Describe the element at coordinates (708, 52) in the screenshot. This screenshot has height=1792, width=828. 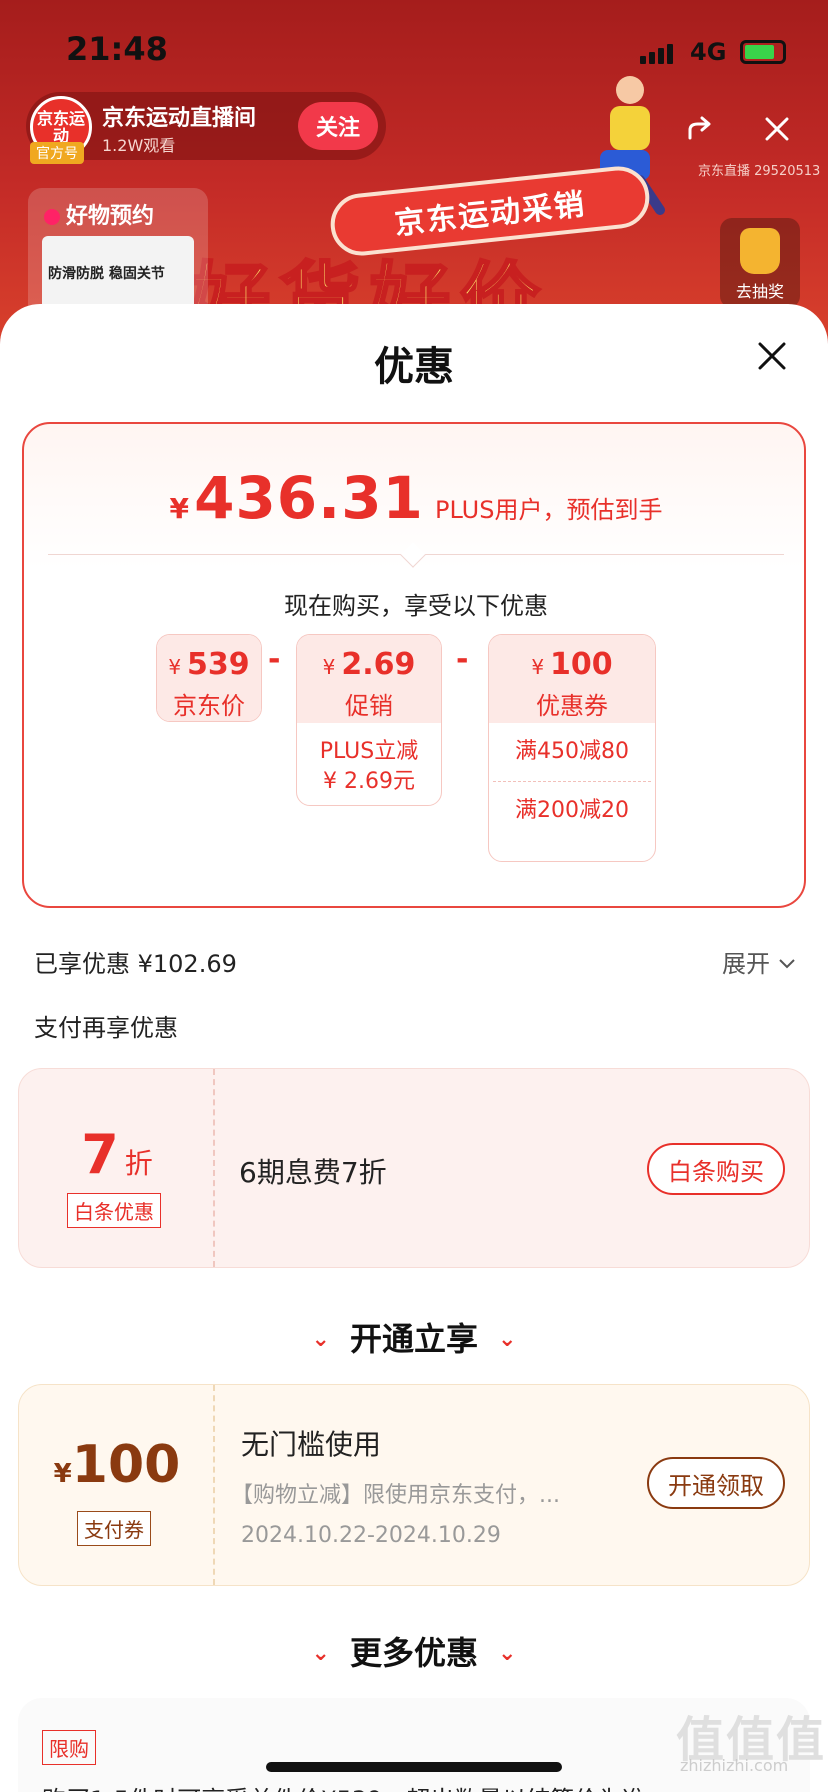
I see `network-label: 4G` at that location.